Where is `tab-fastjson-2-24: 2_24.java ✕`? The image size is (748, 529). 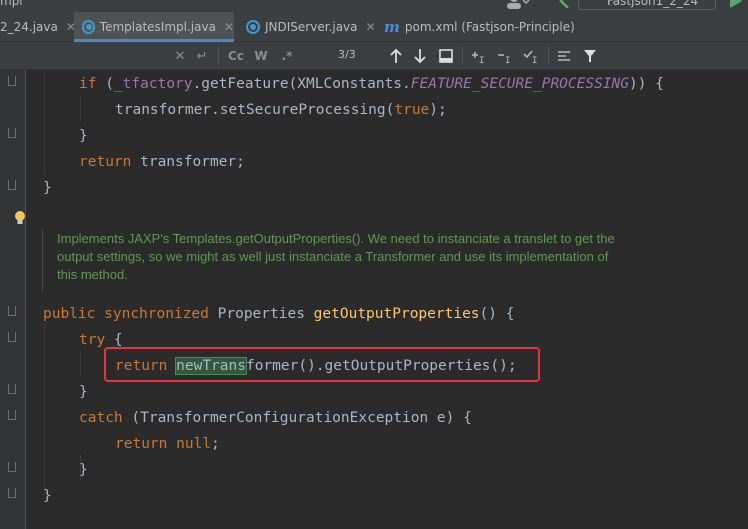 tab-fastjson-2-24: 2_24.java ✕ is located at coordinates (38, 27).